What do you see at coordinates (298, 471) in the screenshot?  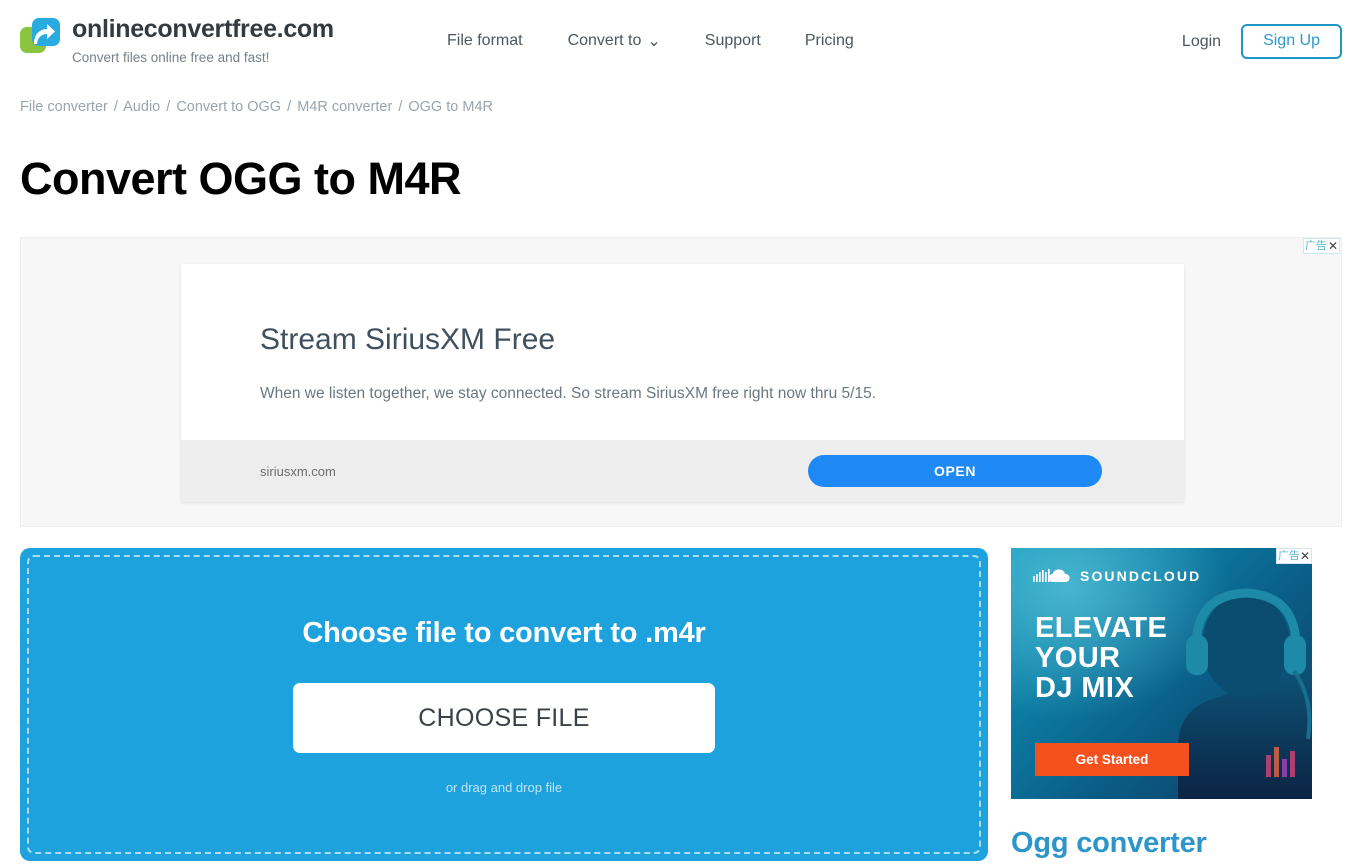 I see `ad-url: siriusxm.com` at bounding box center [298, 471].